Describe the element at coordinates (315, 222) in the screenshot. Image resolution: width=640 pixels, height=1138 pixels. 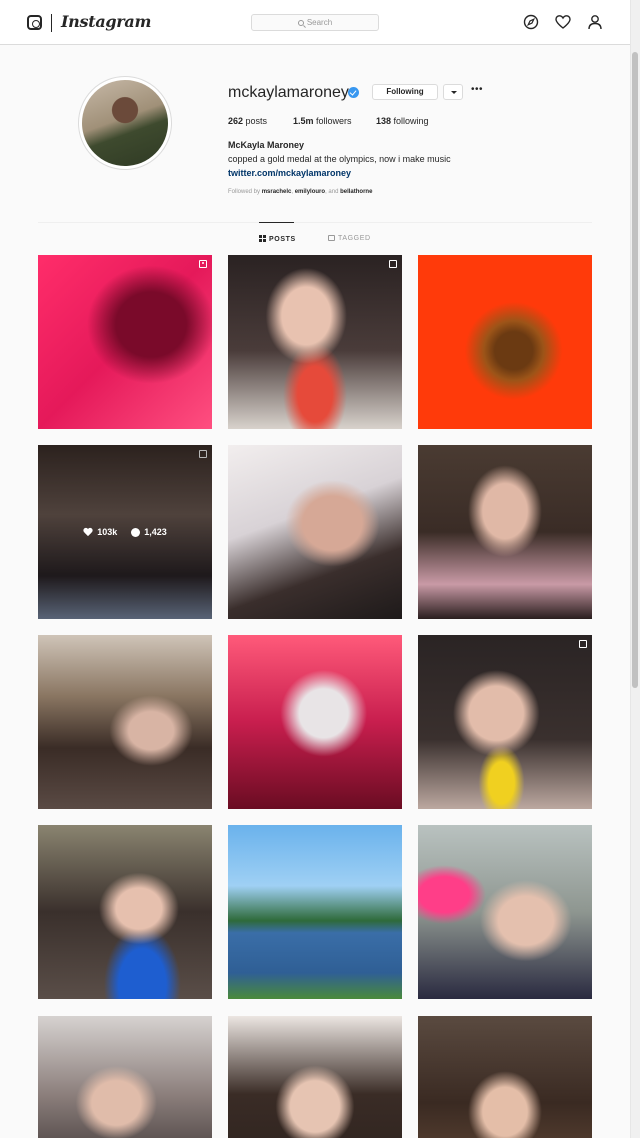
I see `tabs-divider` at that location.